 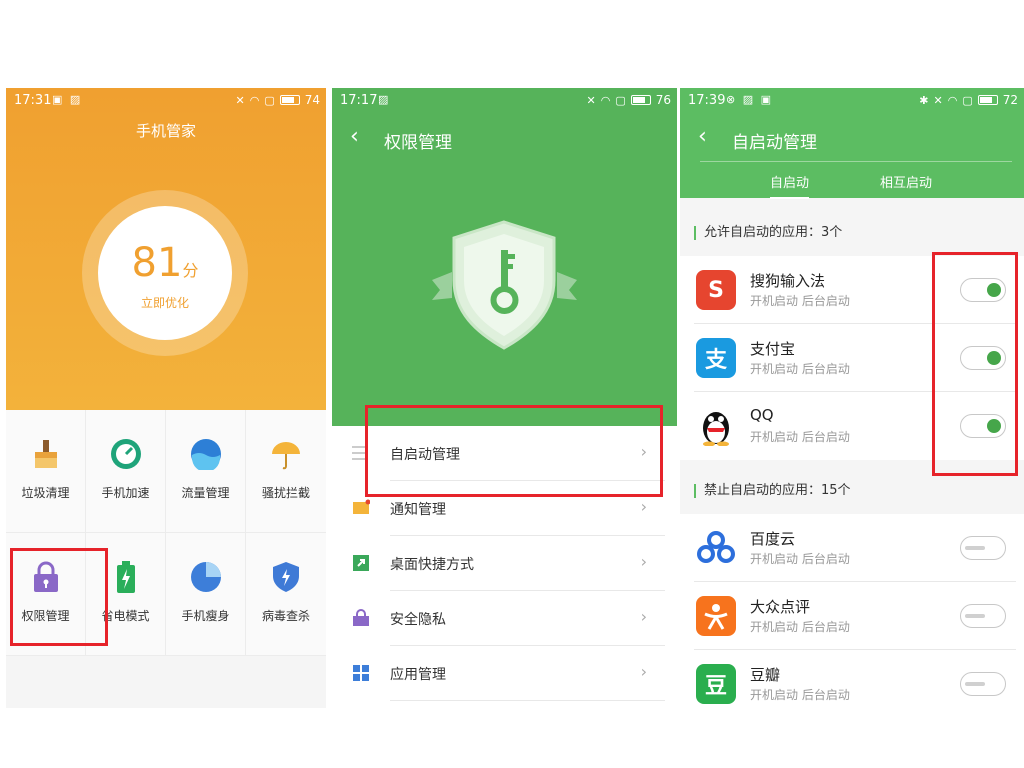 I want to click on sogou-app-icon: S, so click(x=716, y=290).